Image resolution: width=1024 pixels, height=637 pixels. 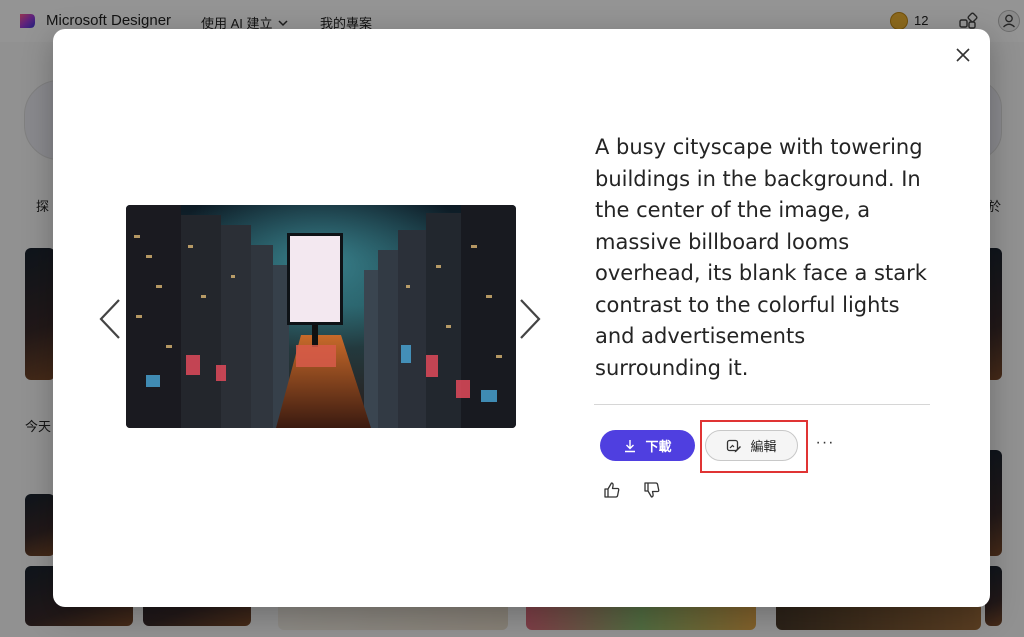 I want to click on download-label: 下載, so click(x=658, y=446).